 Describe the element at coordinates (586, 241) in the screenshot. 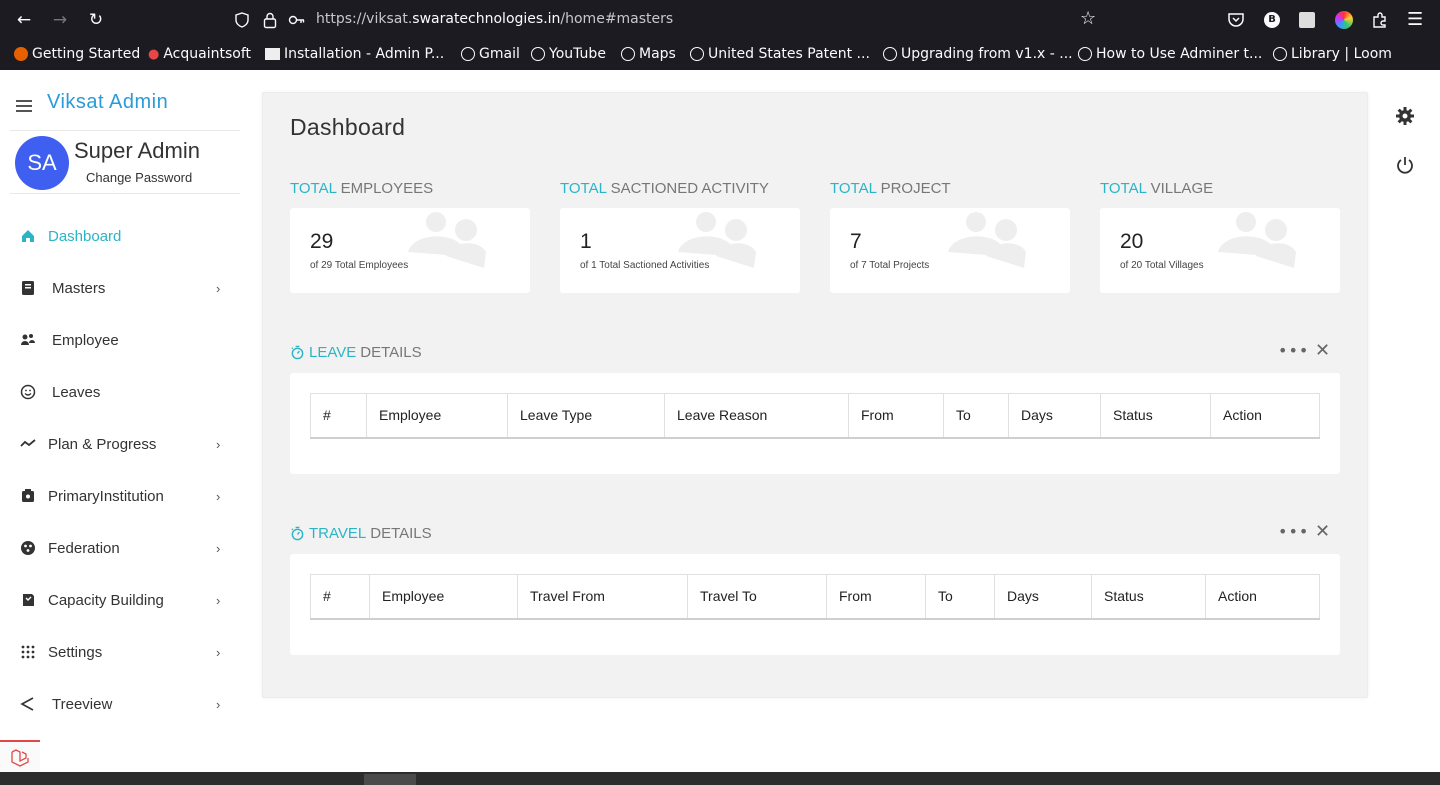

I see `stat-value: 1` at that location.